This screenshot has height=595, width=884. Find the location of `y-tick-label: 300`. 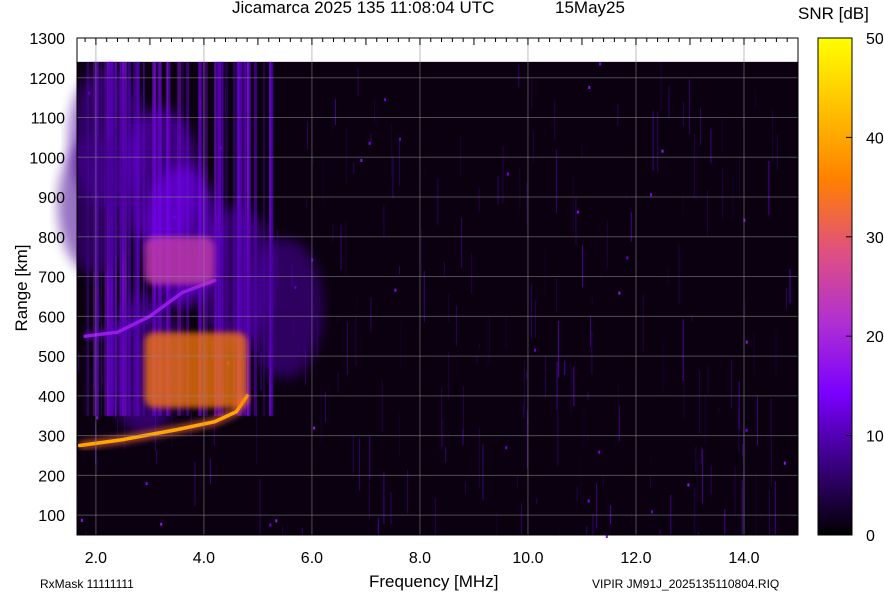

y-tick-label: 300 is located at coordinates (51, 437).